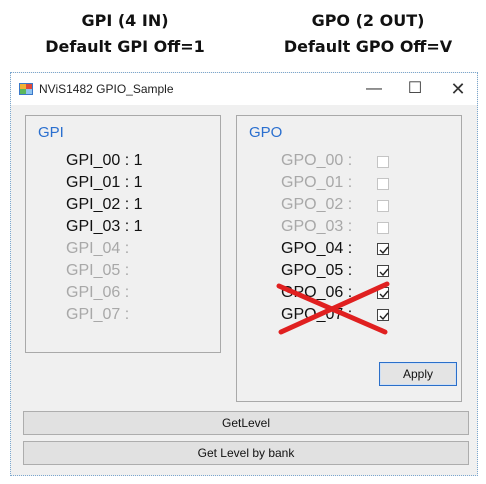 This screenshot has width=486, height=484. What do you see at coordinates (317, 248) in the screenshot?
I see `gpo-04-label: GPO_04 :` at bounding box center [317, 248].